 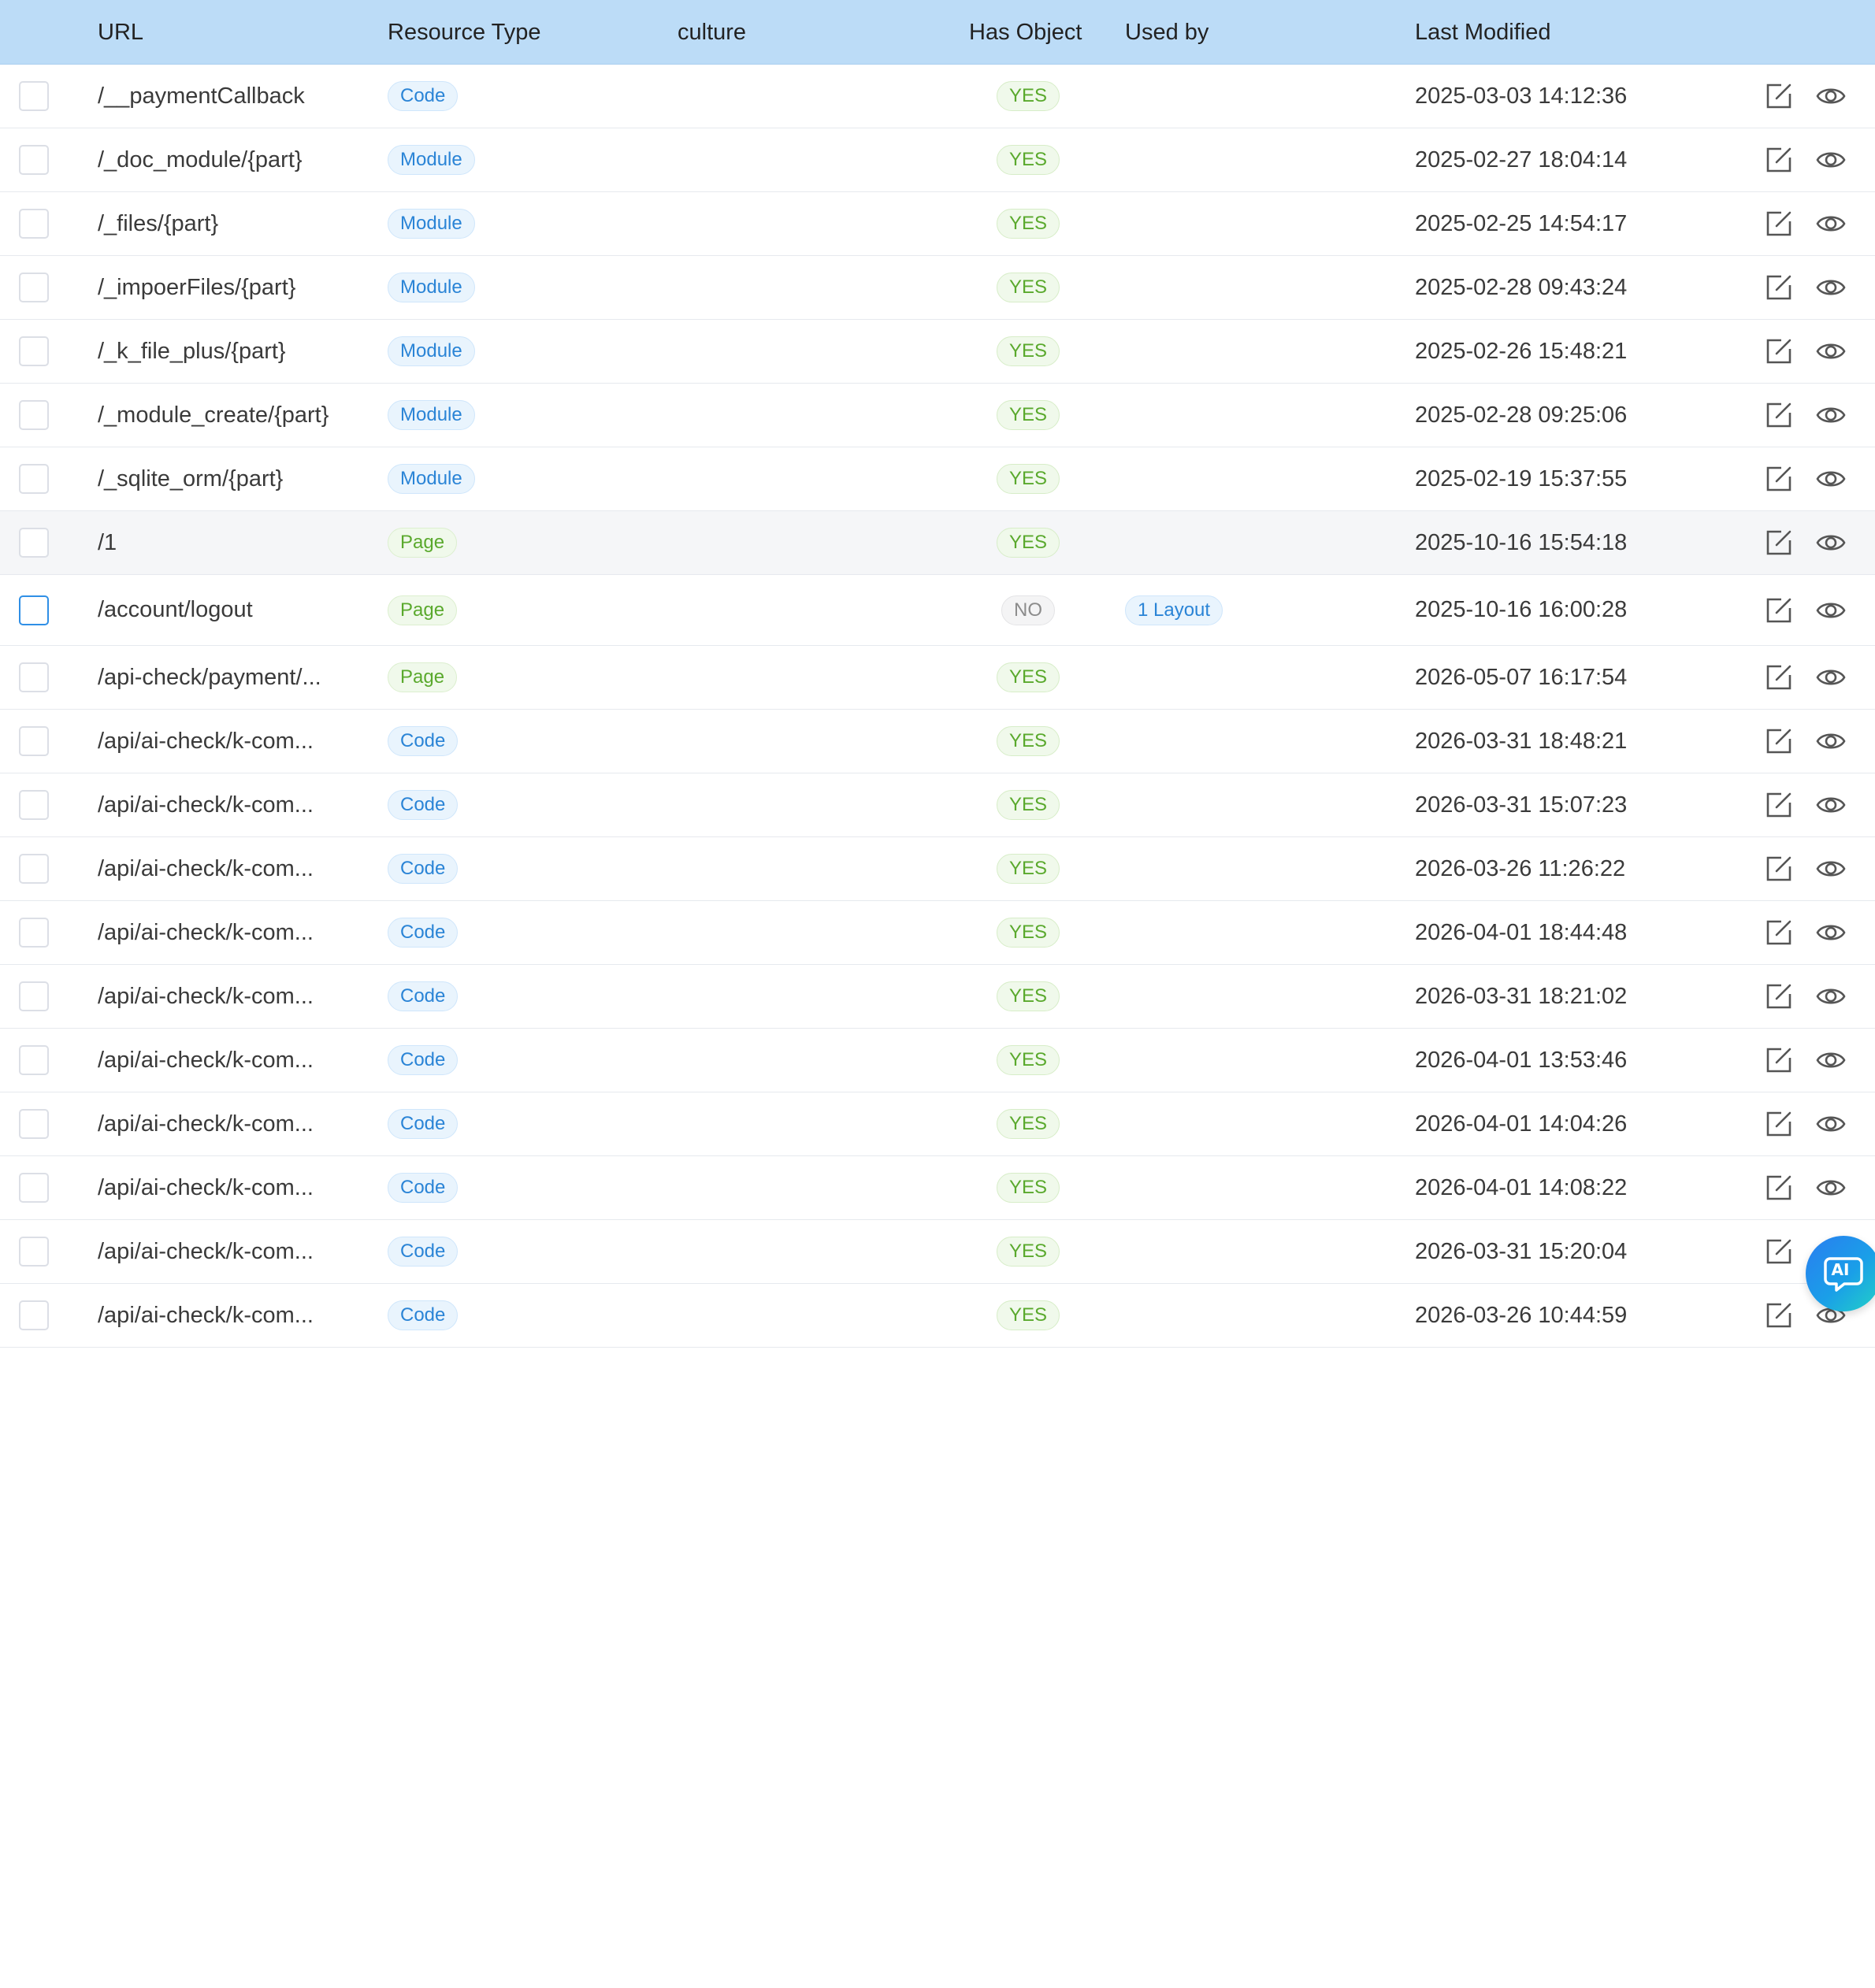 What do you see at coordinates (120, 32) in the screenshot?
I see `column-header-url: URL` at bounding box center [120, 32].